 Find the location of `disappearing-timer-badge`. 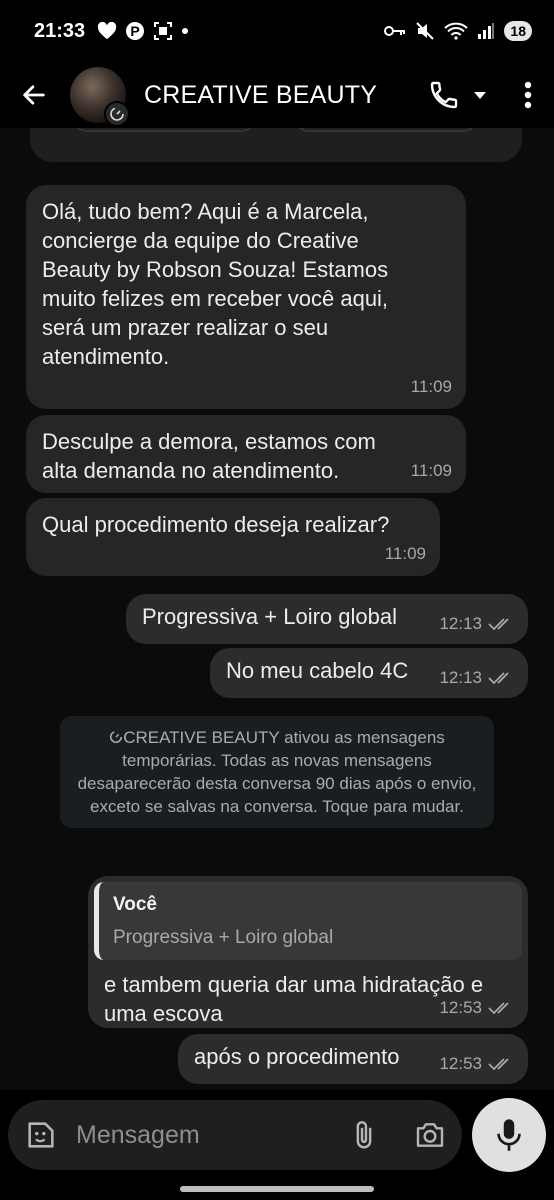

disappearing-timer-badge is located at coordinates (117, 114).